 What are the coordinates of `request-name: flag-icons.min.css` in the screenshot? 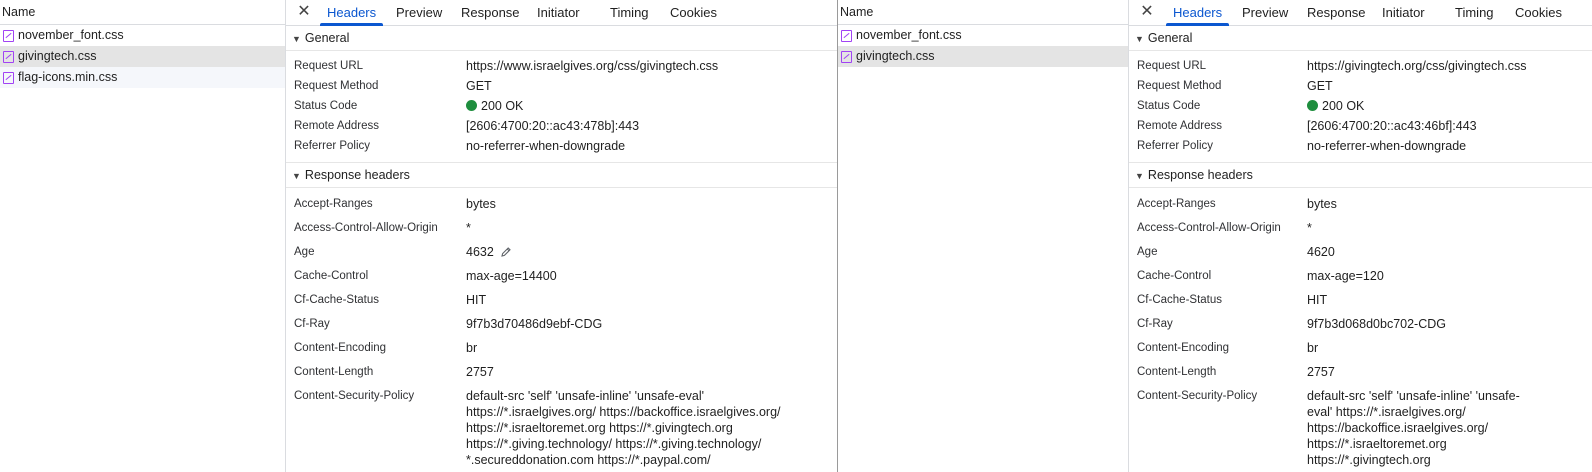 It's located at (68, 77).